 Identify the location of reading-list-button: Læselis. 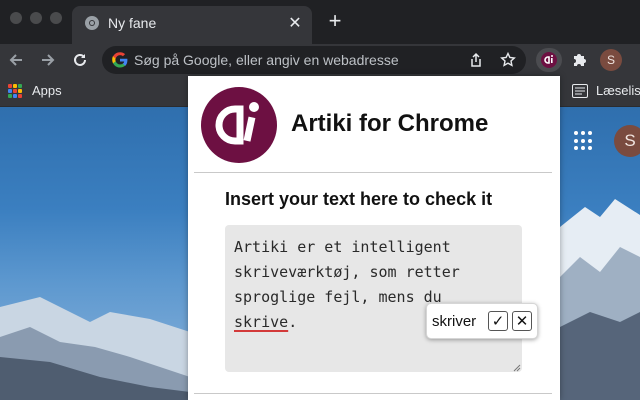
(618, 90).